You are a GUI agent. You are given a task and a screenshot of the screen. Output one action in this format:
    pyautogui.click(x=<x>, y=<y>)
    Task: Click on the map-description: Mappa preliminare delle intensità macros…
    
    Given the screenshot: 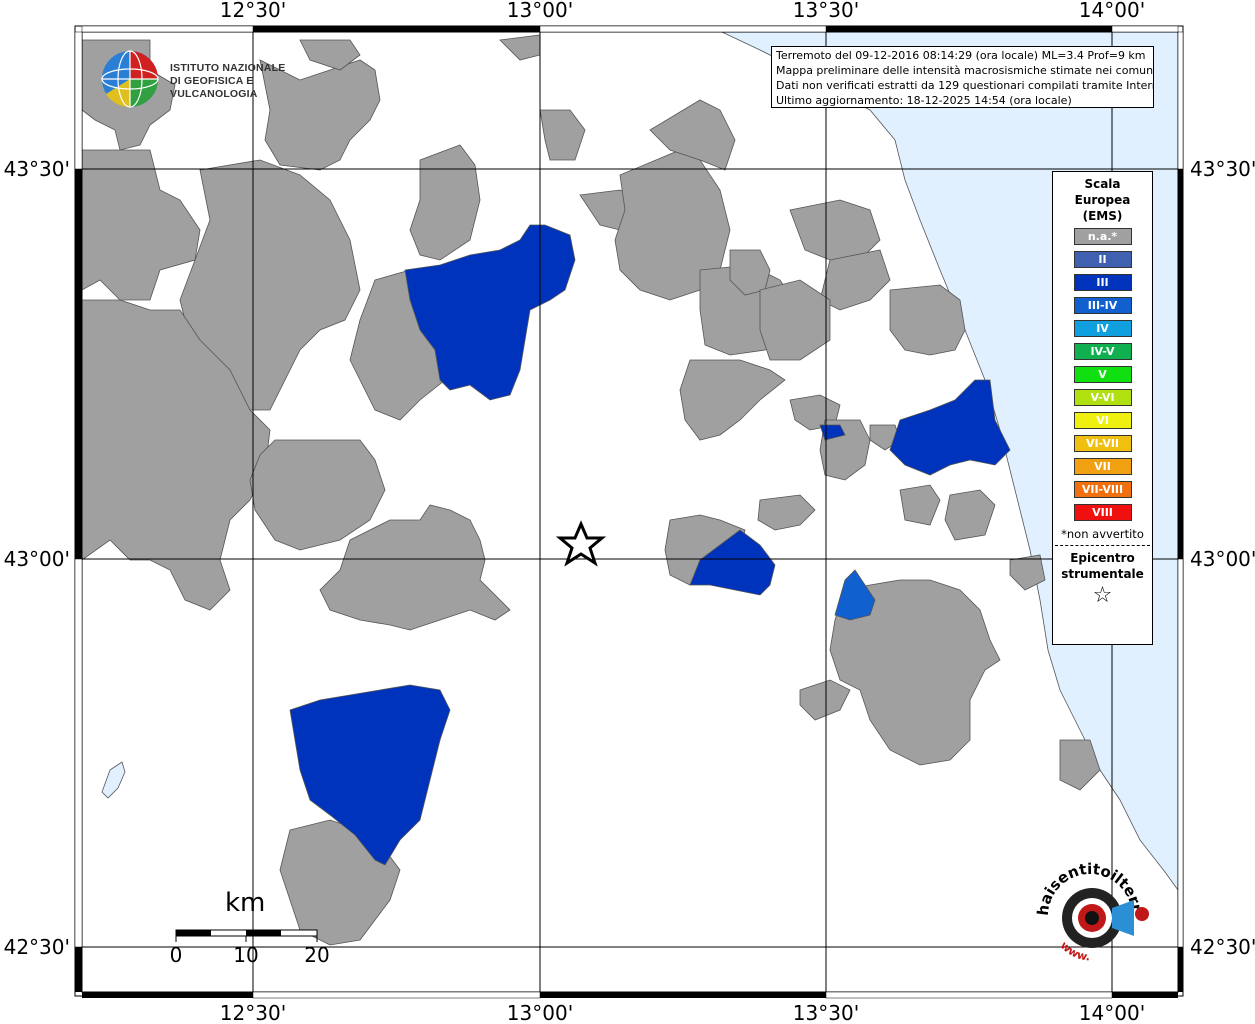 What is the action you would take?
    pyautogui.click(x=965, y=70)
    